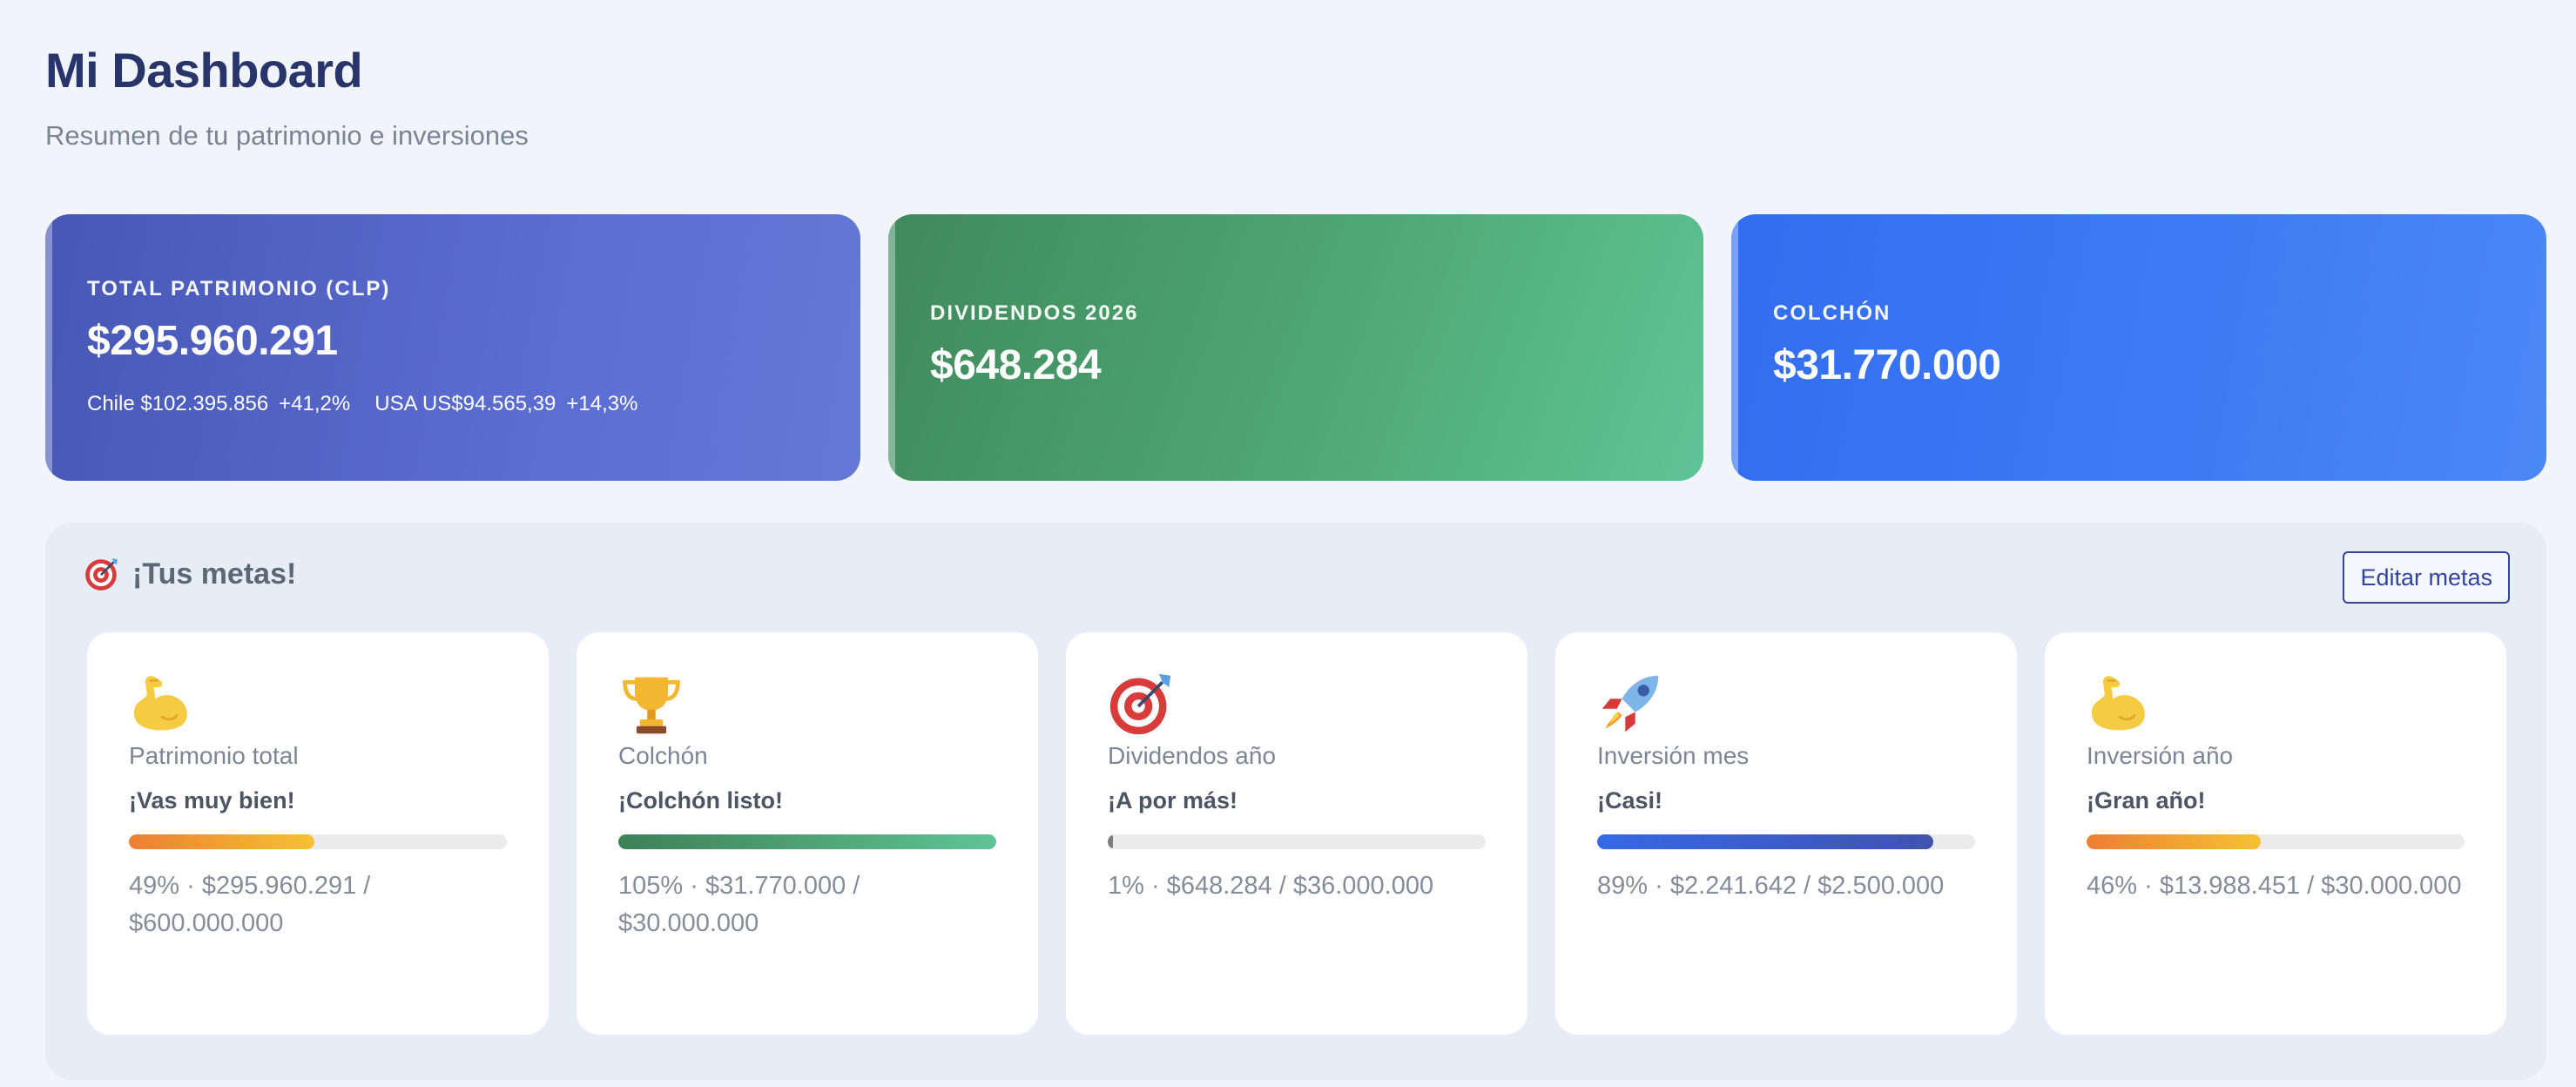 The width and height of the screenshot is (2576, 1087). I want to click on goals-header: ¡Tus metas!, so click(190, 574).